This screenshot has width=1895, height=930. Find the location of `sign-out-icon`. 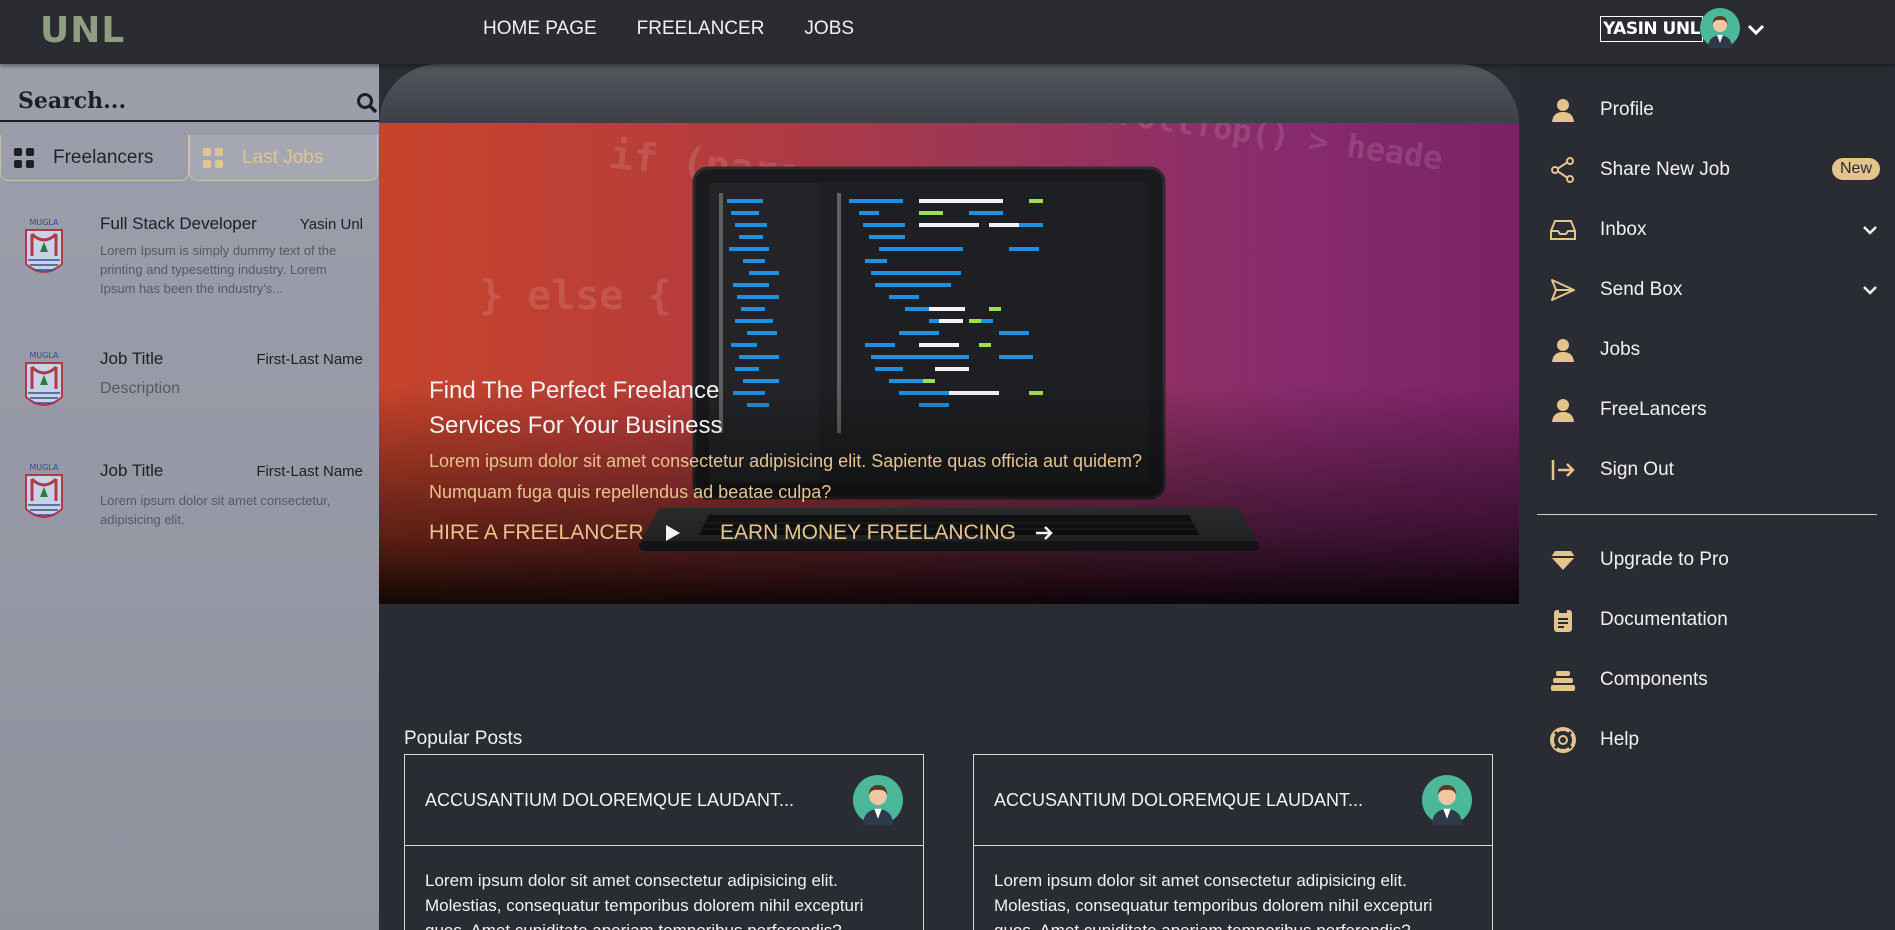

sign-out-icon is located at coordinates (1563, 470).